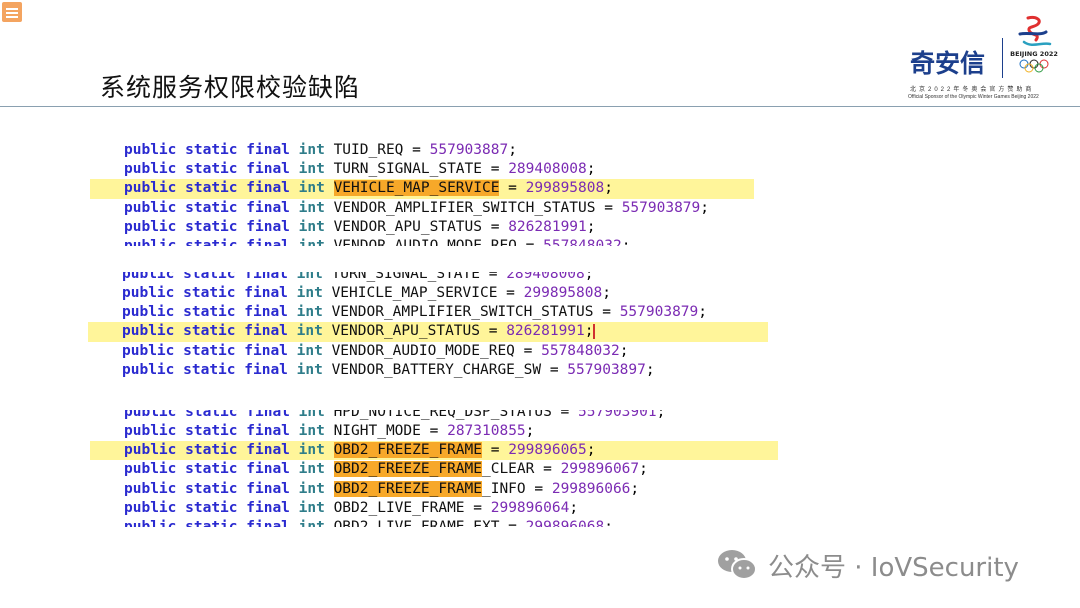 The height and width of the screenshot is (608, 1080). I want to click on constant-name: VENDOR_BATTERY_CHARGE_SW, so click(436, 369).